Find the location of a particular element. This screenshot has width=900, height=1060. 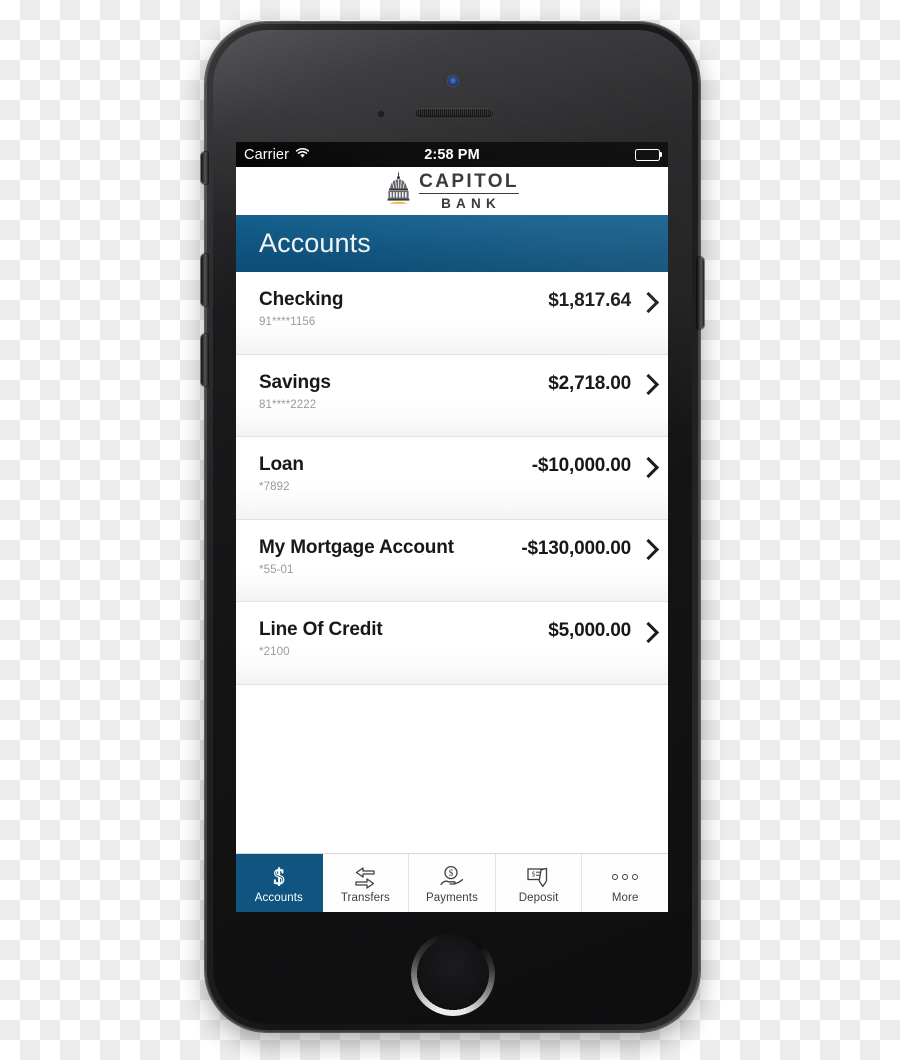

battery-icon is located at coordinates (649, 154).